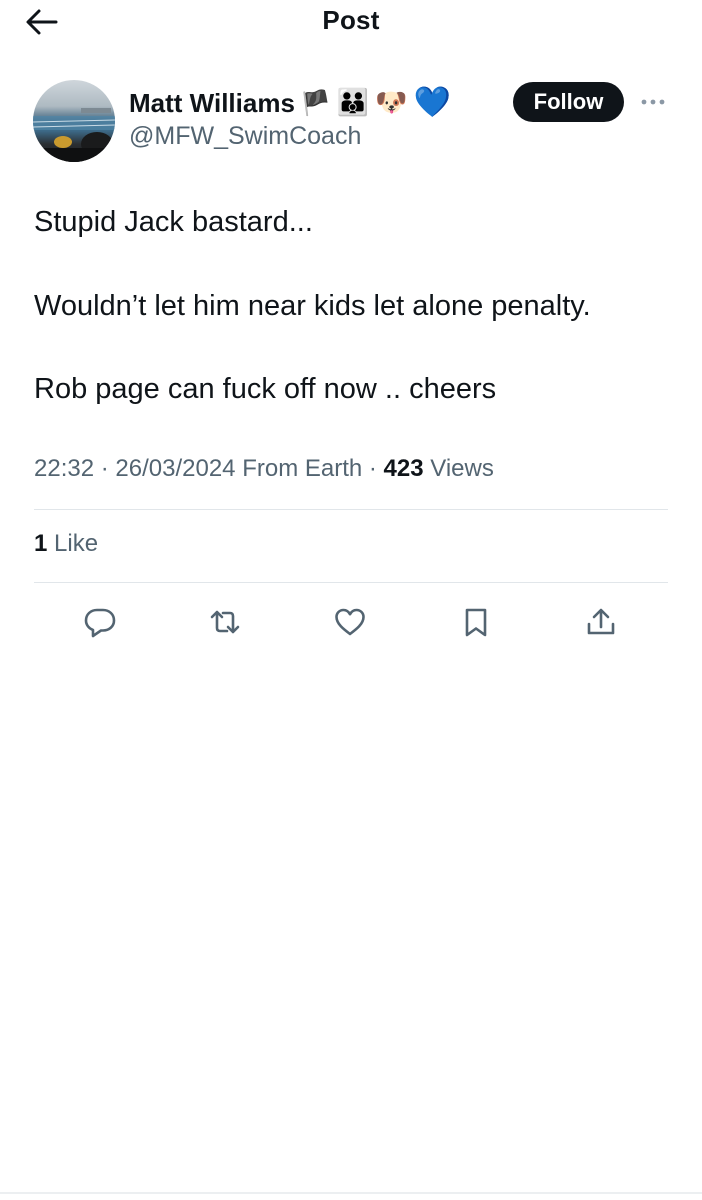  Describe the element at coordinates (391, 103) in the screenshot. I see `dog-icon: 🐶` at that location.